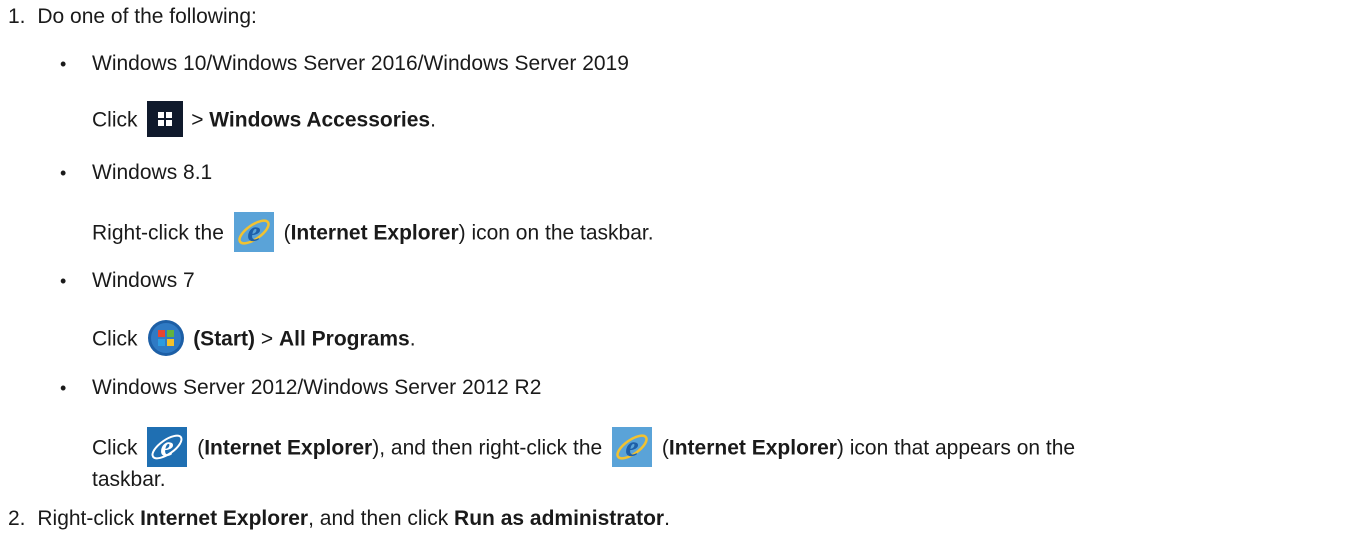 The image size is (1352, 539). What do you see at coordinates (956, 448) in the screenshot?
I see `instruction-text: ) icon that appears on the` at bounding box center [956, 448].